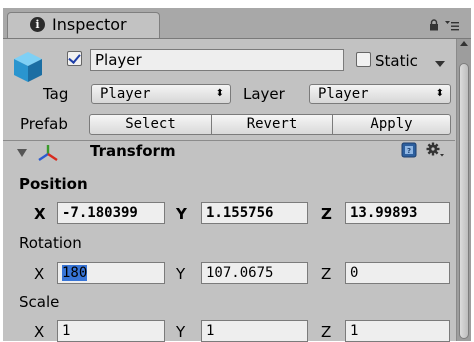 The width and height of the screenshot is (474, 342). What do you see at coordinates (40, 214) in the screenshot?
I see `position-x-label: X` at bounding box center [40, 214].